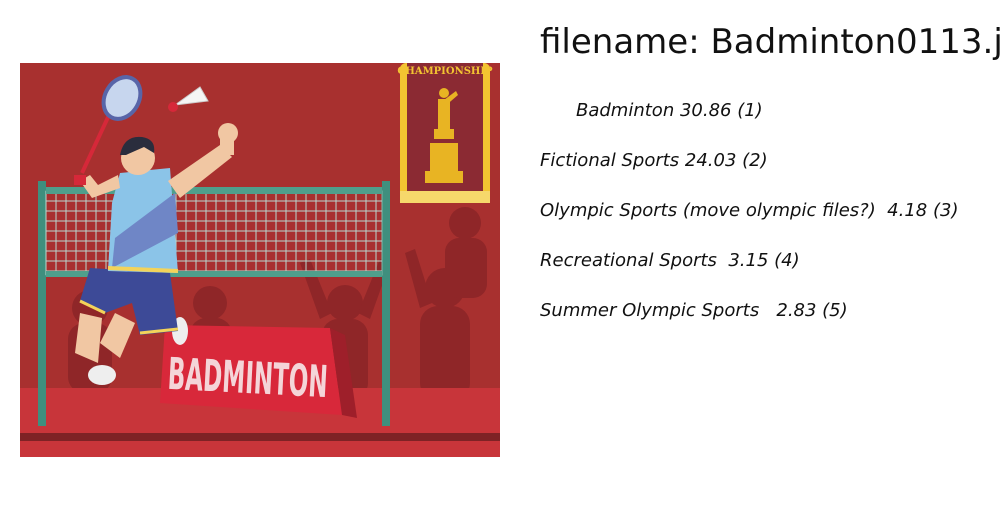 Image resolution: width=1000 pixels, height=520 pixels. I want to click on sign-label: BADMINTON, so click(247, 378).